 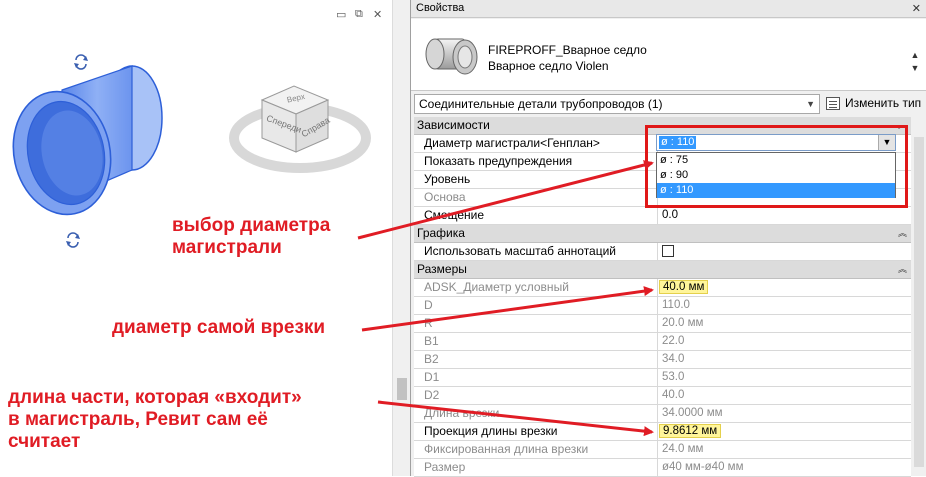 I want to click on grid-scrollbar, so click(x=918, y=296).